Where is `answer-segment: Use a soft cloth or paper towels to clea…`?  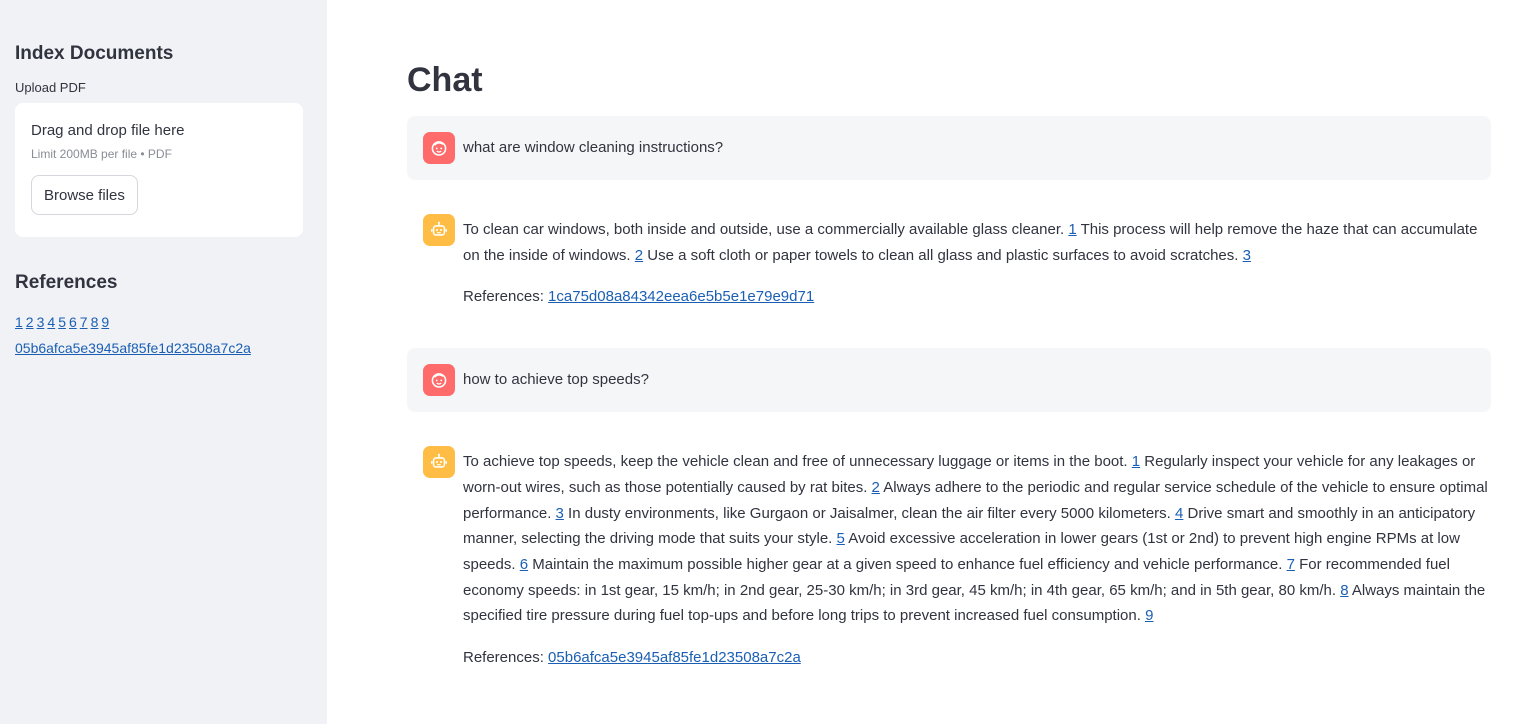 answer-segment: Use a soft cloth or paper towels to clea… is located at coordinates (943, 255).